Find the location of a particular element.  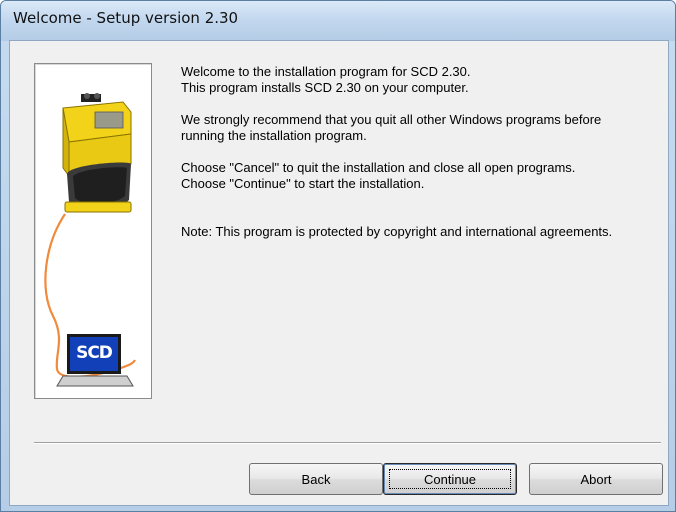

back-button: Back is located at coordinates (316, 479).